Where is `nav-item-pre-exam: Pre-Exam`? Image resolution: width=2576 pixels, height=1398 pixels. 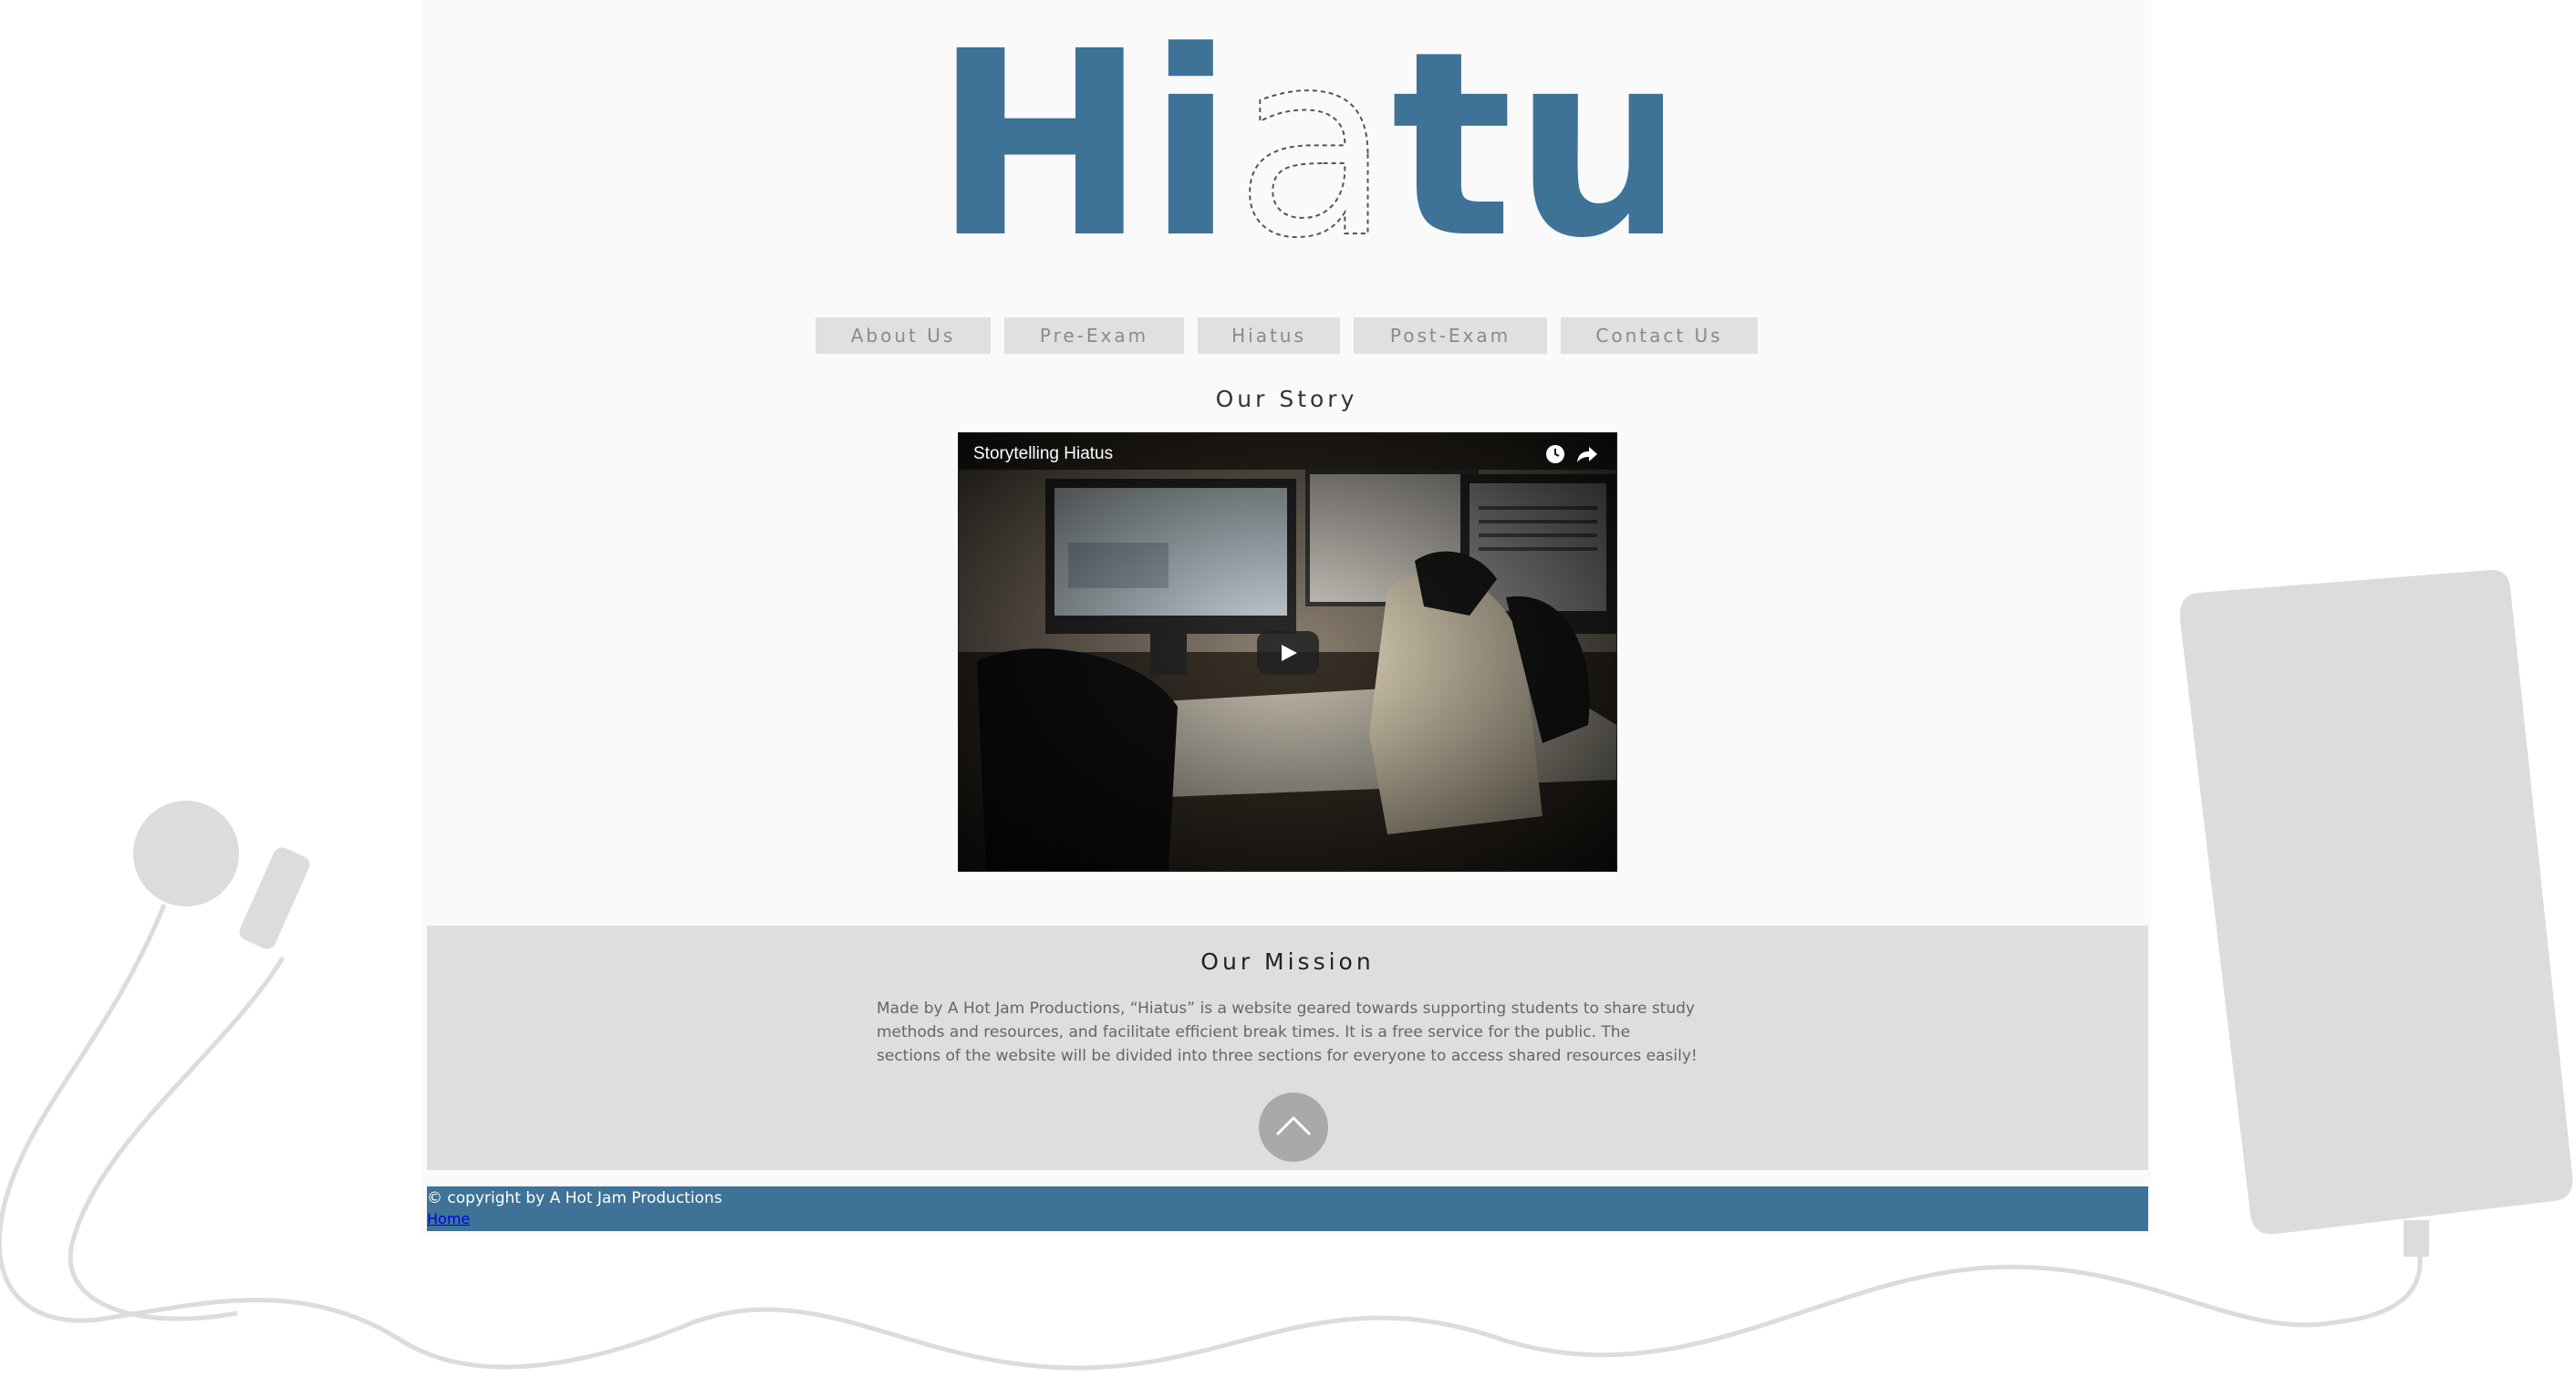
nav-item-pre-exam: Pre-Exam is located at coordinates (1094, 335).